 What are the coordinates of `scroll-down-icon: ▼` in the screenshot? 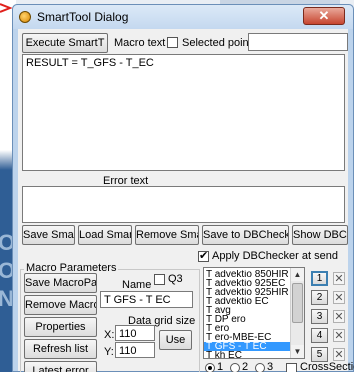 It's located at (297, 351).